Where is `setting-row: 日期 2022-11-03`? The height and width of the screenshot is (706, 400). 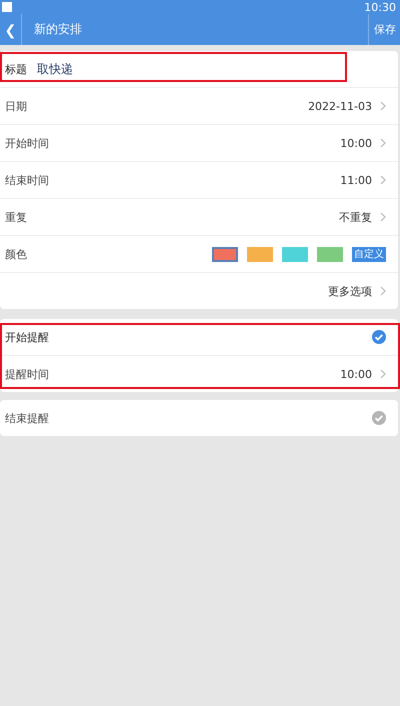
setting-row: 日期 2022-11-03 is located at coordinates (199, 105).